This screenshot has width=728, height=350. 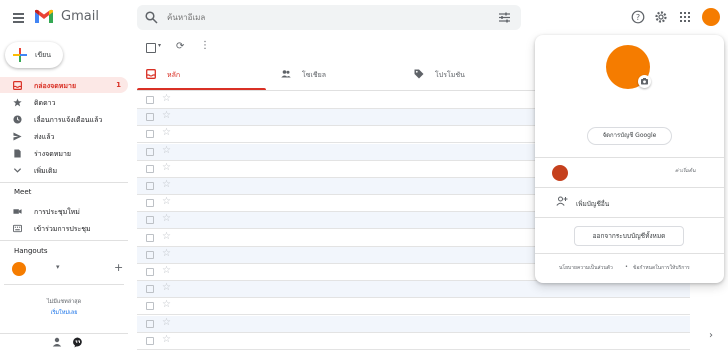 I want to click on privacy-policy-link: นโยบายความเป็นส่วนตัว, so click(x=586, y=268).